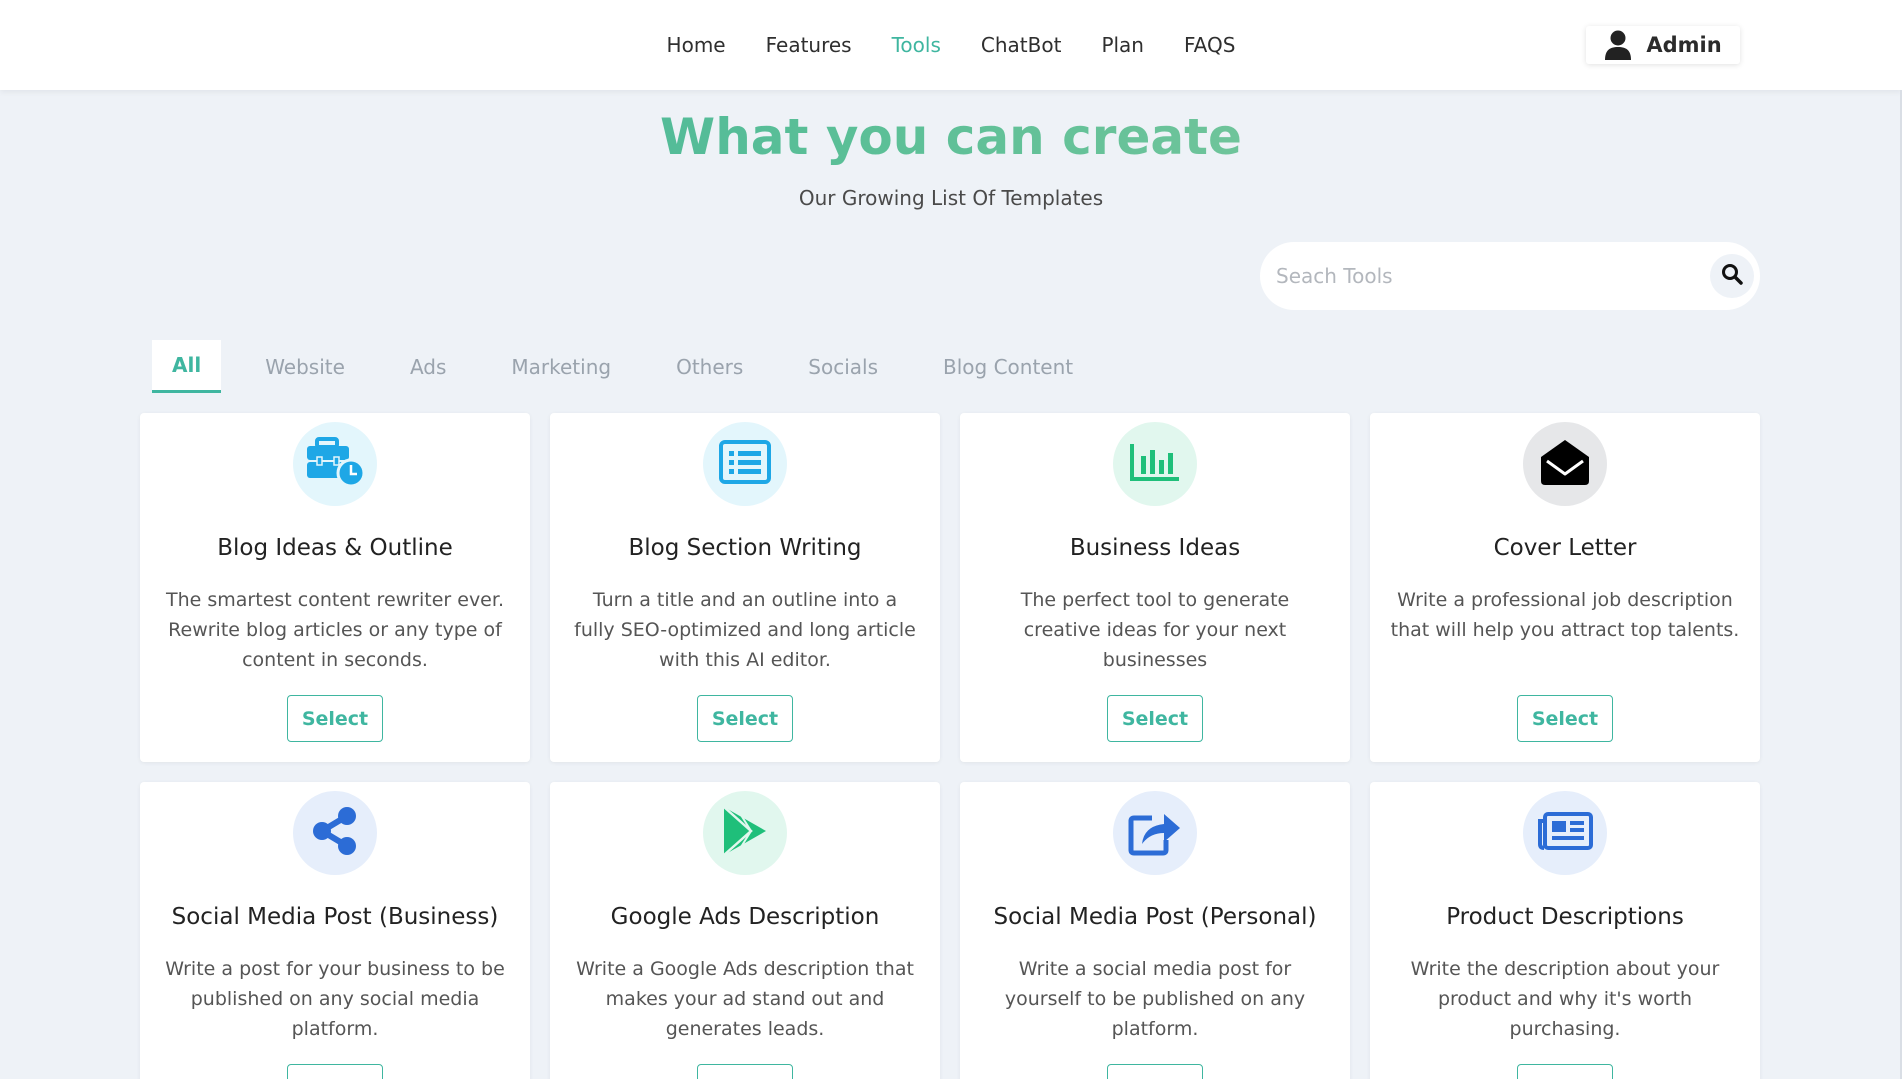 The width and height of the screenshot is (1902, 1079). Describe the element at coordinates (335, 548) in the screenshot. I see `card-title: Blog Ideas & Outline` at that location.